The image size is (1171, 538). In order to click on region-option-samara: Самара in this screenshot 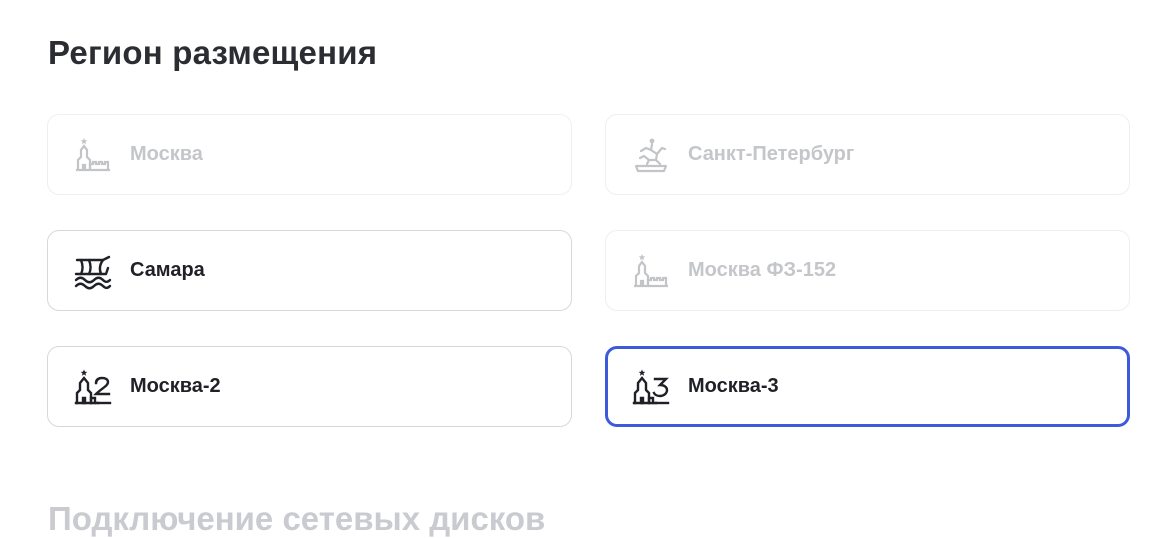, I will do `click(309, 270)`.